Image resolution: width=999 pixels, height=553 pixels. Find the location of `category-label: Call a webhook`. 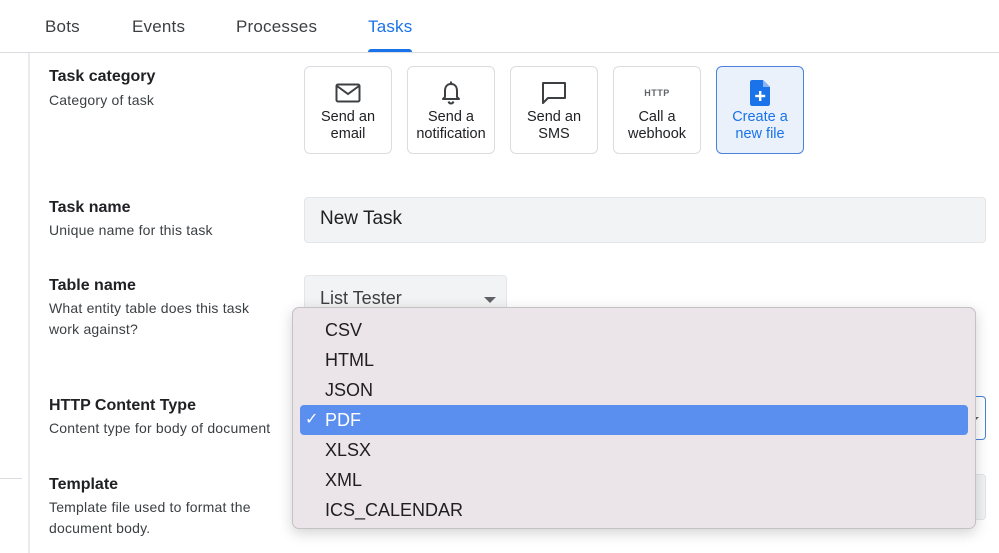

category-label: Call a webhook is located at coordinates (657, 125).